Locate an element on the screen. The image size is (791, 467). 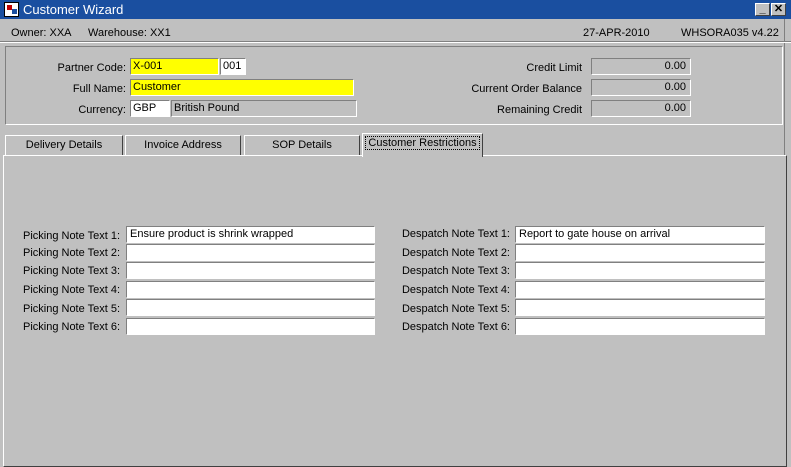
remaining-credit-label: Remaining Credit is located at coordinates (539, 110).